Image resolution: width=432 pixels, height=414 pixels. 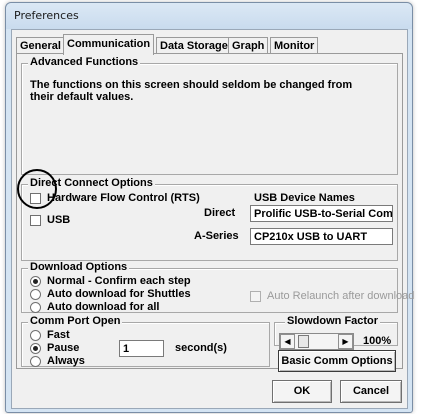 What do you see at coordinates (35, 198) in the screenshot?
I see `hardware-flow-checkbox` at bounding box center [35, 198].